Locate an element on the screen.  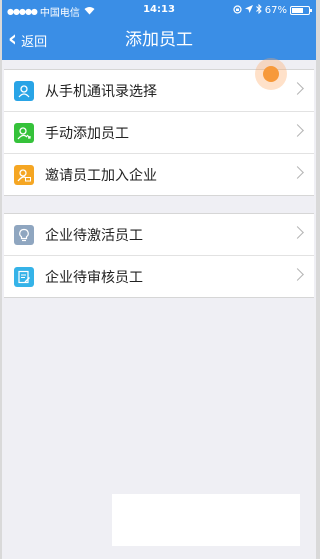
contacts-icon is located at coordinates (24, 90).